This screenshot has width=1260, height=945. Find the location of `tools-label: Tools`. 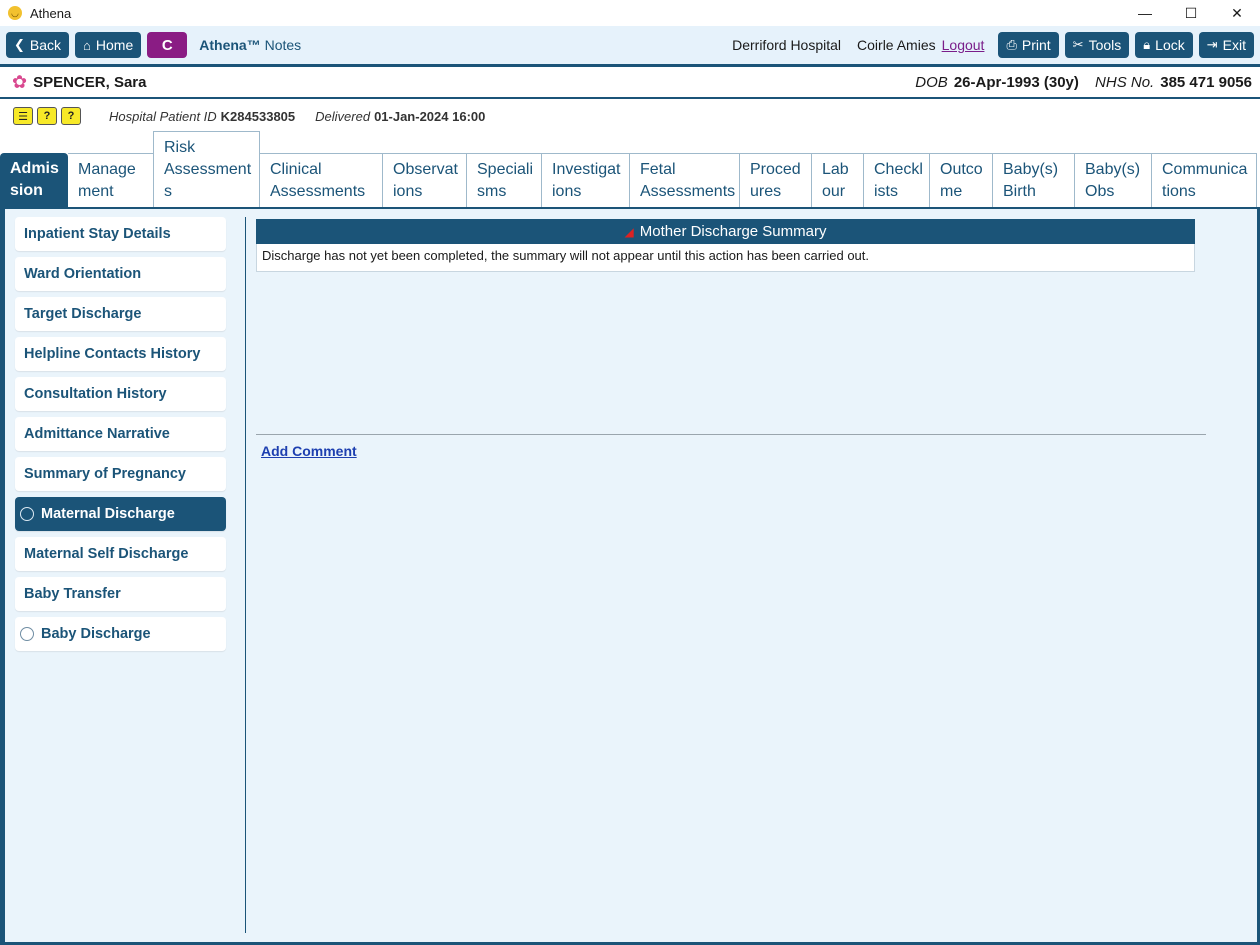

tools-label: Tools is located at coordinates (1105, 45).